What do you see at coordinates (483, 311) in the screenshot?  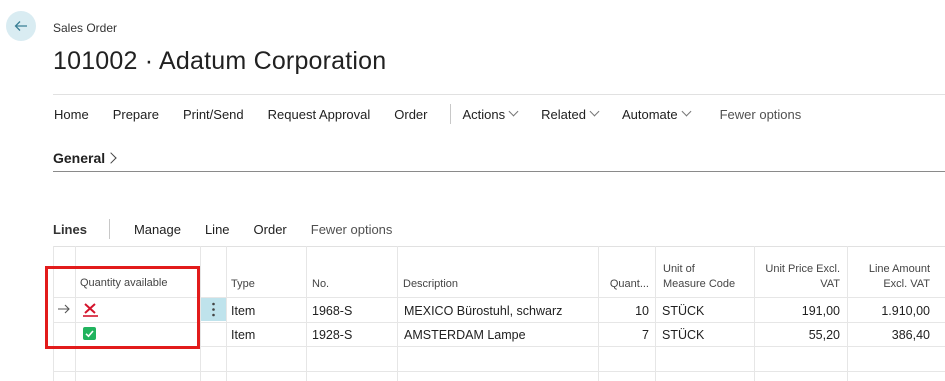 I see `cell-description: MEXICO Bürostuhl, schwarz` at bounding box center [483, 311].